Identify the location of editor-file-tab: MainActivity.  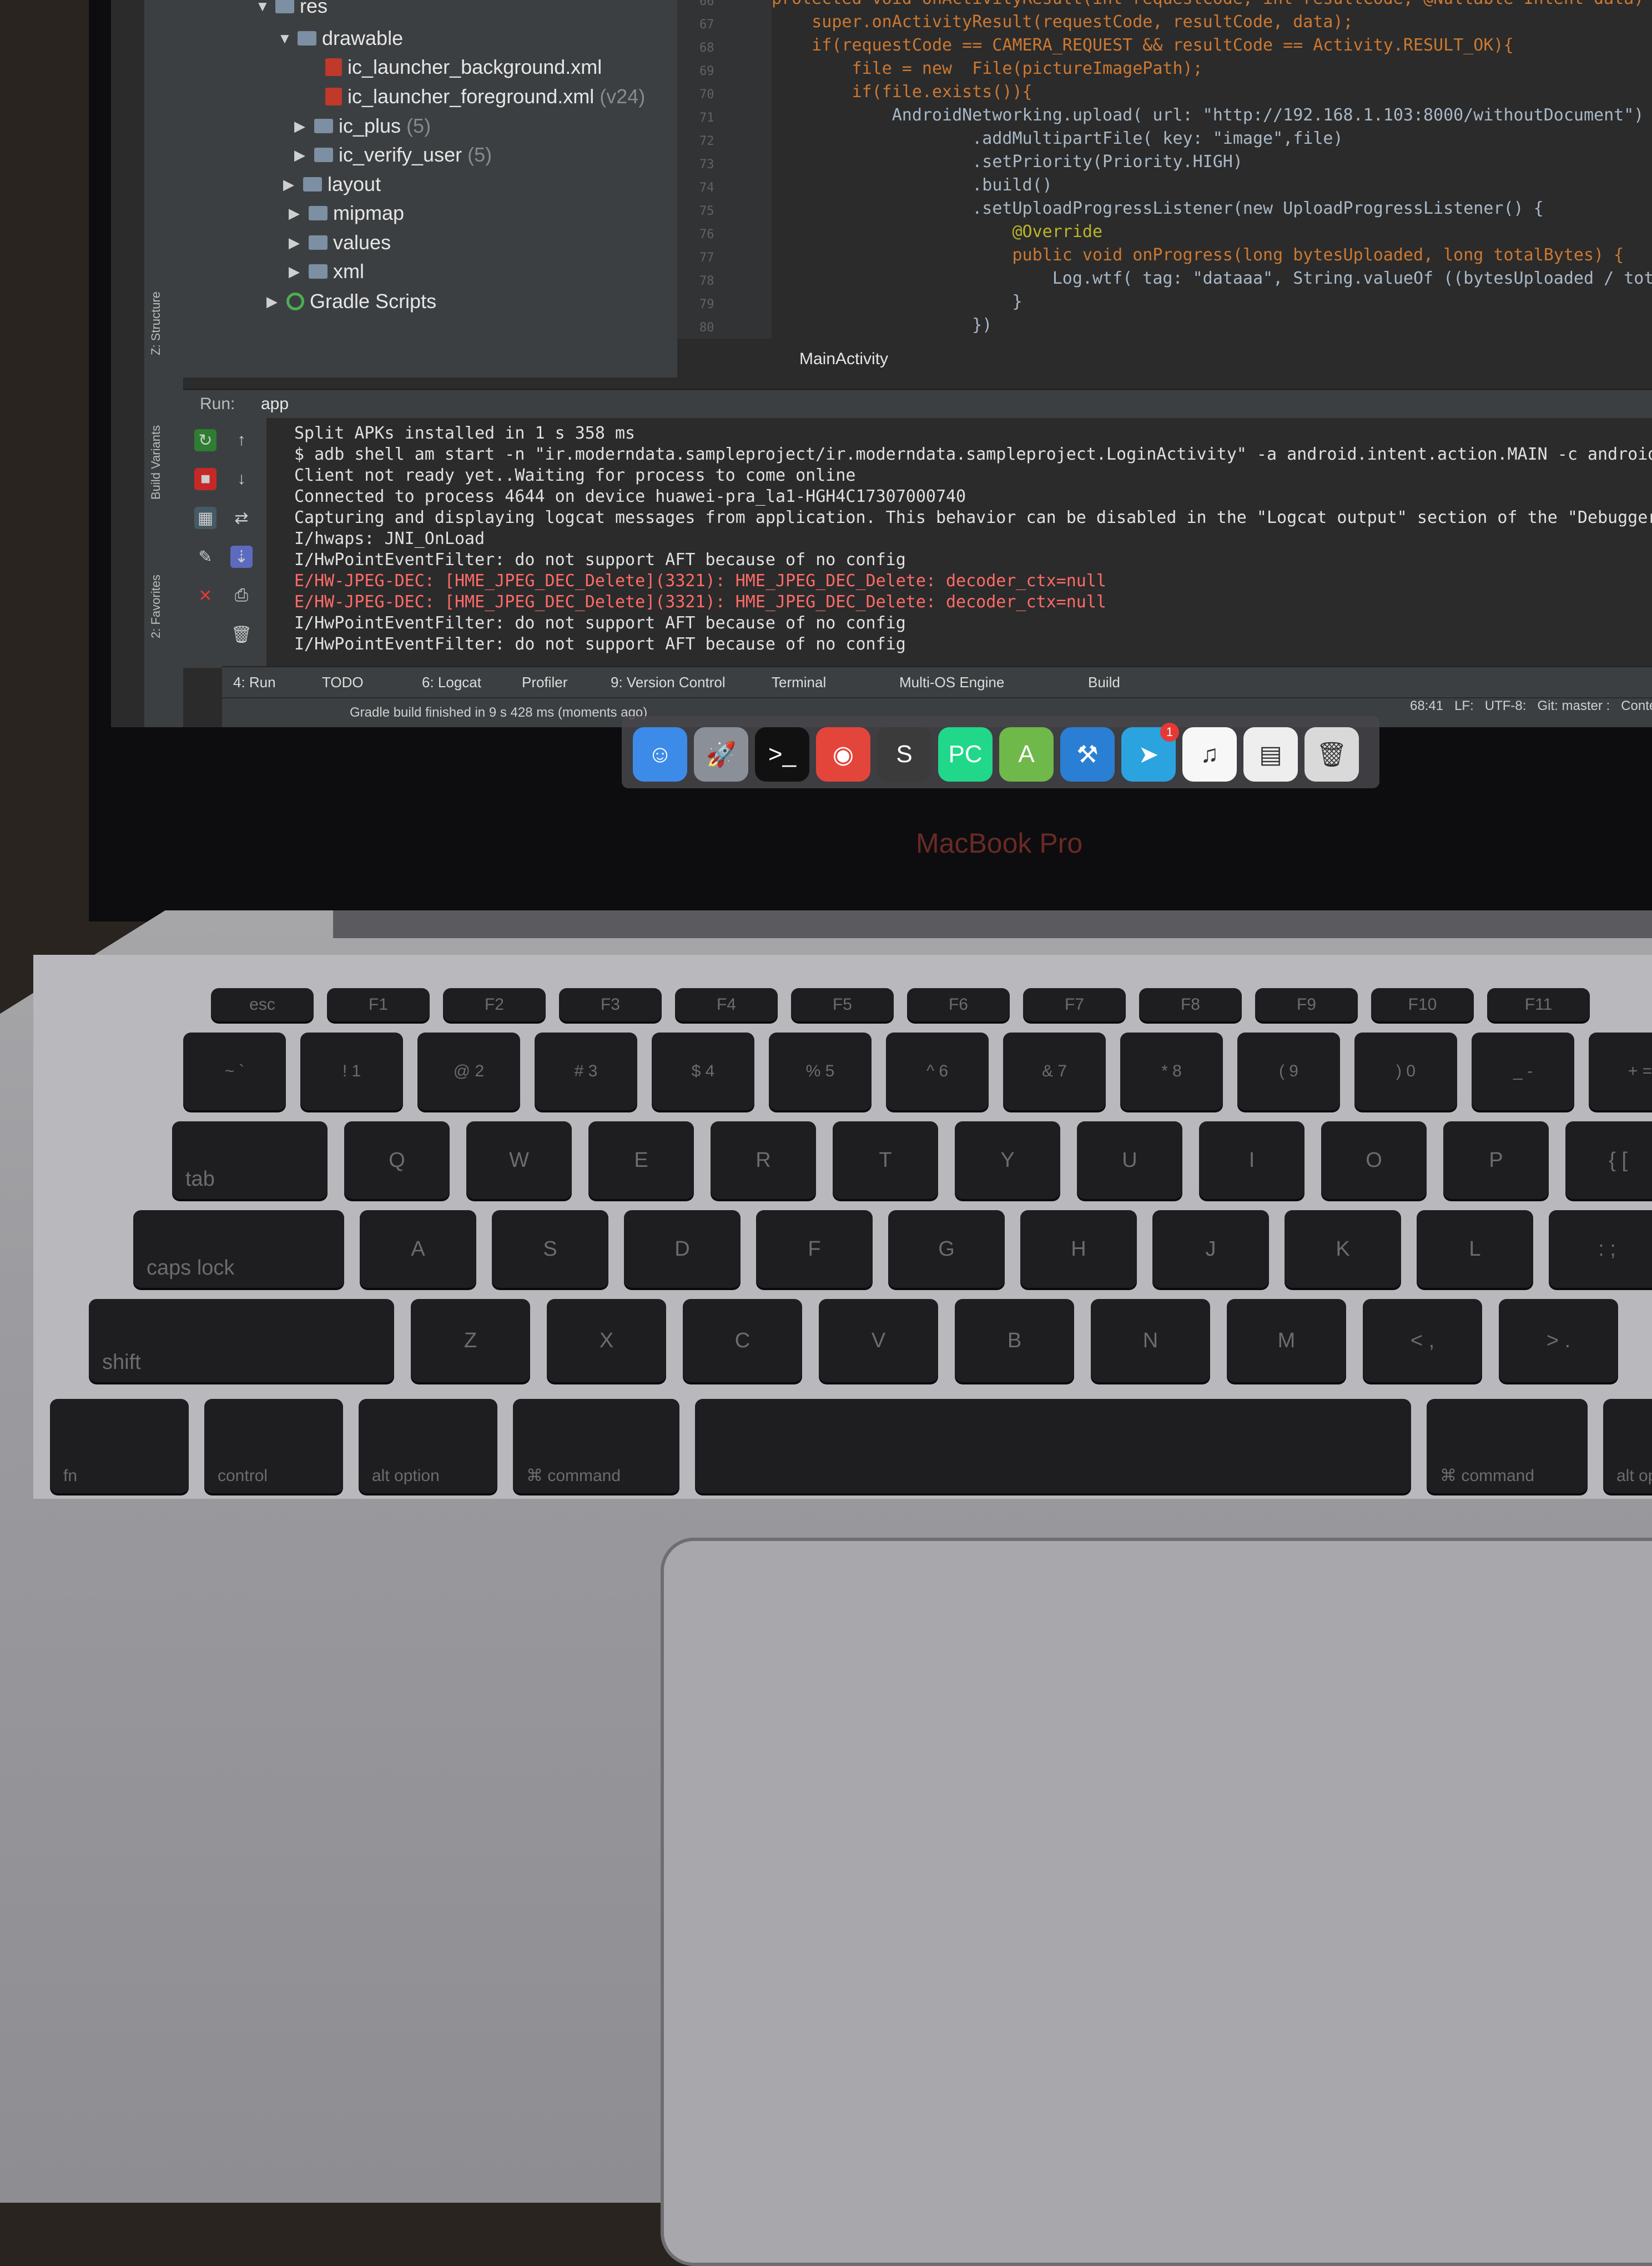
(843, 359).